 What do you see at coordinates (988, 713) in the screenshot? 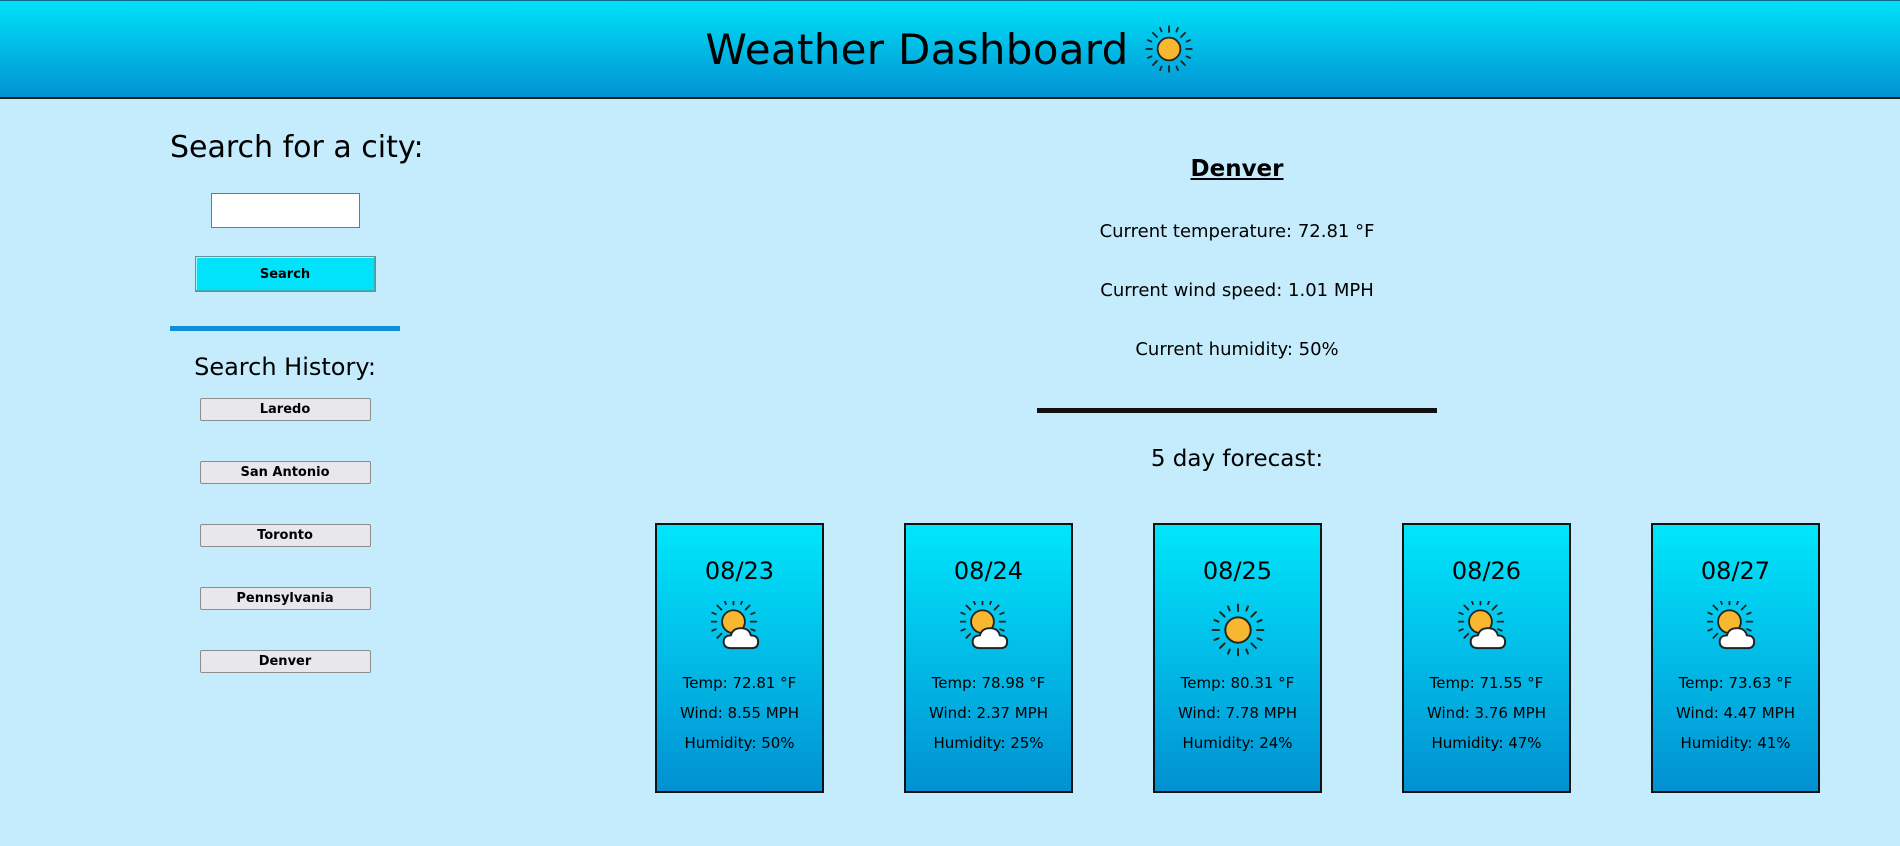
I see `forecast-wind: Wind: 2.37 MPH` at bounding box center [988, 713].